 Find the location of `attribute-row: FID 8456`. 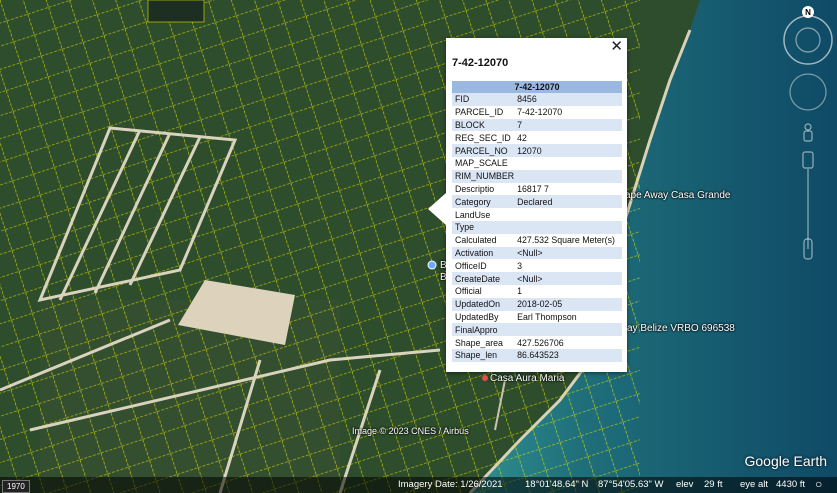

attribute-row: FID 8456 is located at coordinates (537, 99).